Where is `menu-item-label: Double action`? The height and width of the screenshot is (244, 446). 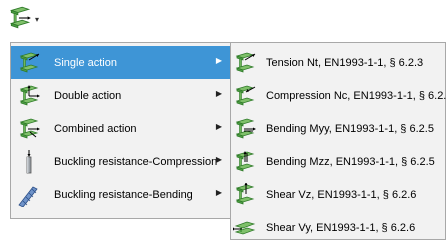 menu-item-label: Double action is located at coordinates (88, 95).